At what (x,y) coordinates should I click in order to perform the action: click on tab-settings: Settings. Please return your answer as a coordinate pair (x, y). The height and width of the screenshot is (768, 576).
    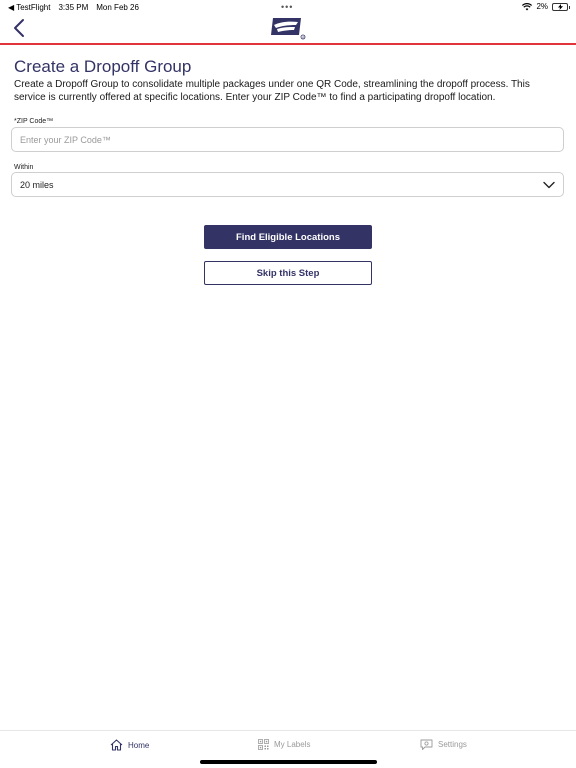
    Looking at the image, I should click on (443, 744).